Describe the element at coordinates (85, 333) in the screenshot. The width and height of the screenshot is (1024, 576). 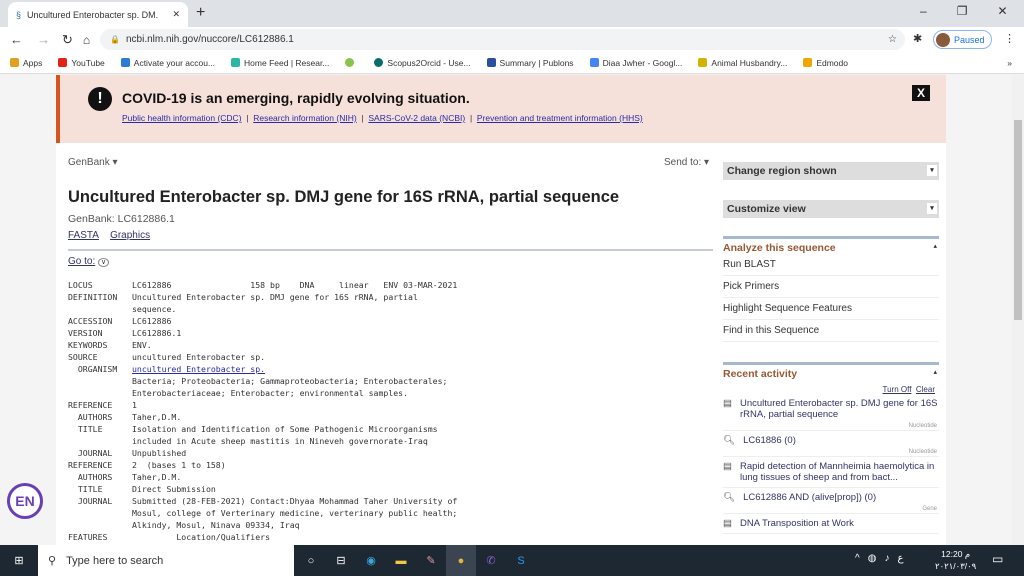
I see `record-key: VERSION` at that location.